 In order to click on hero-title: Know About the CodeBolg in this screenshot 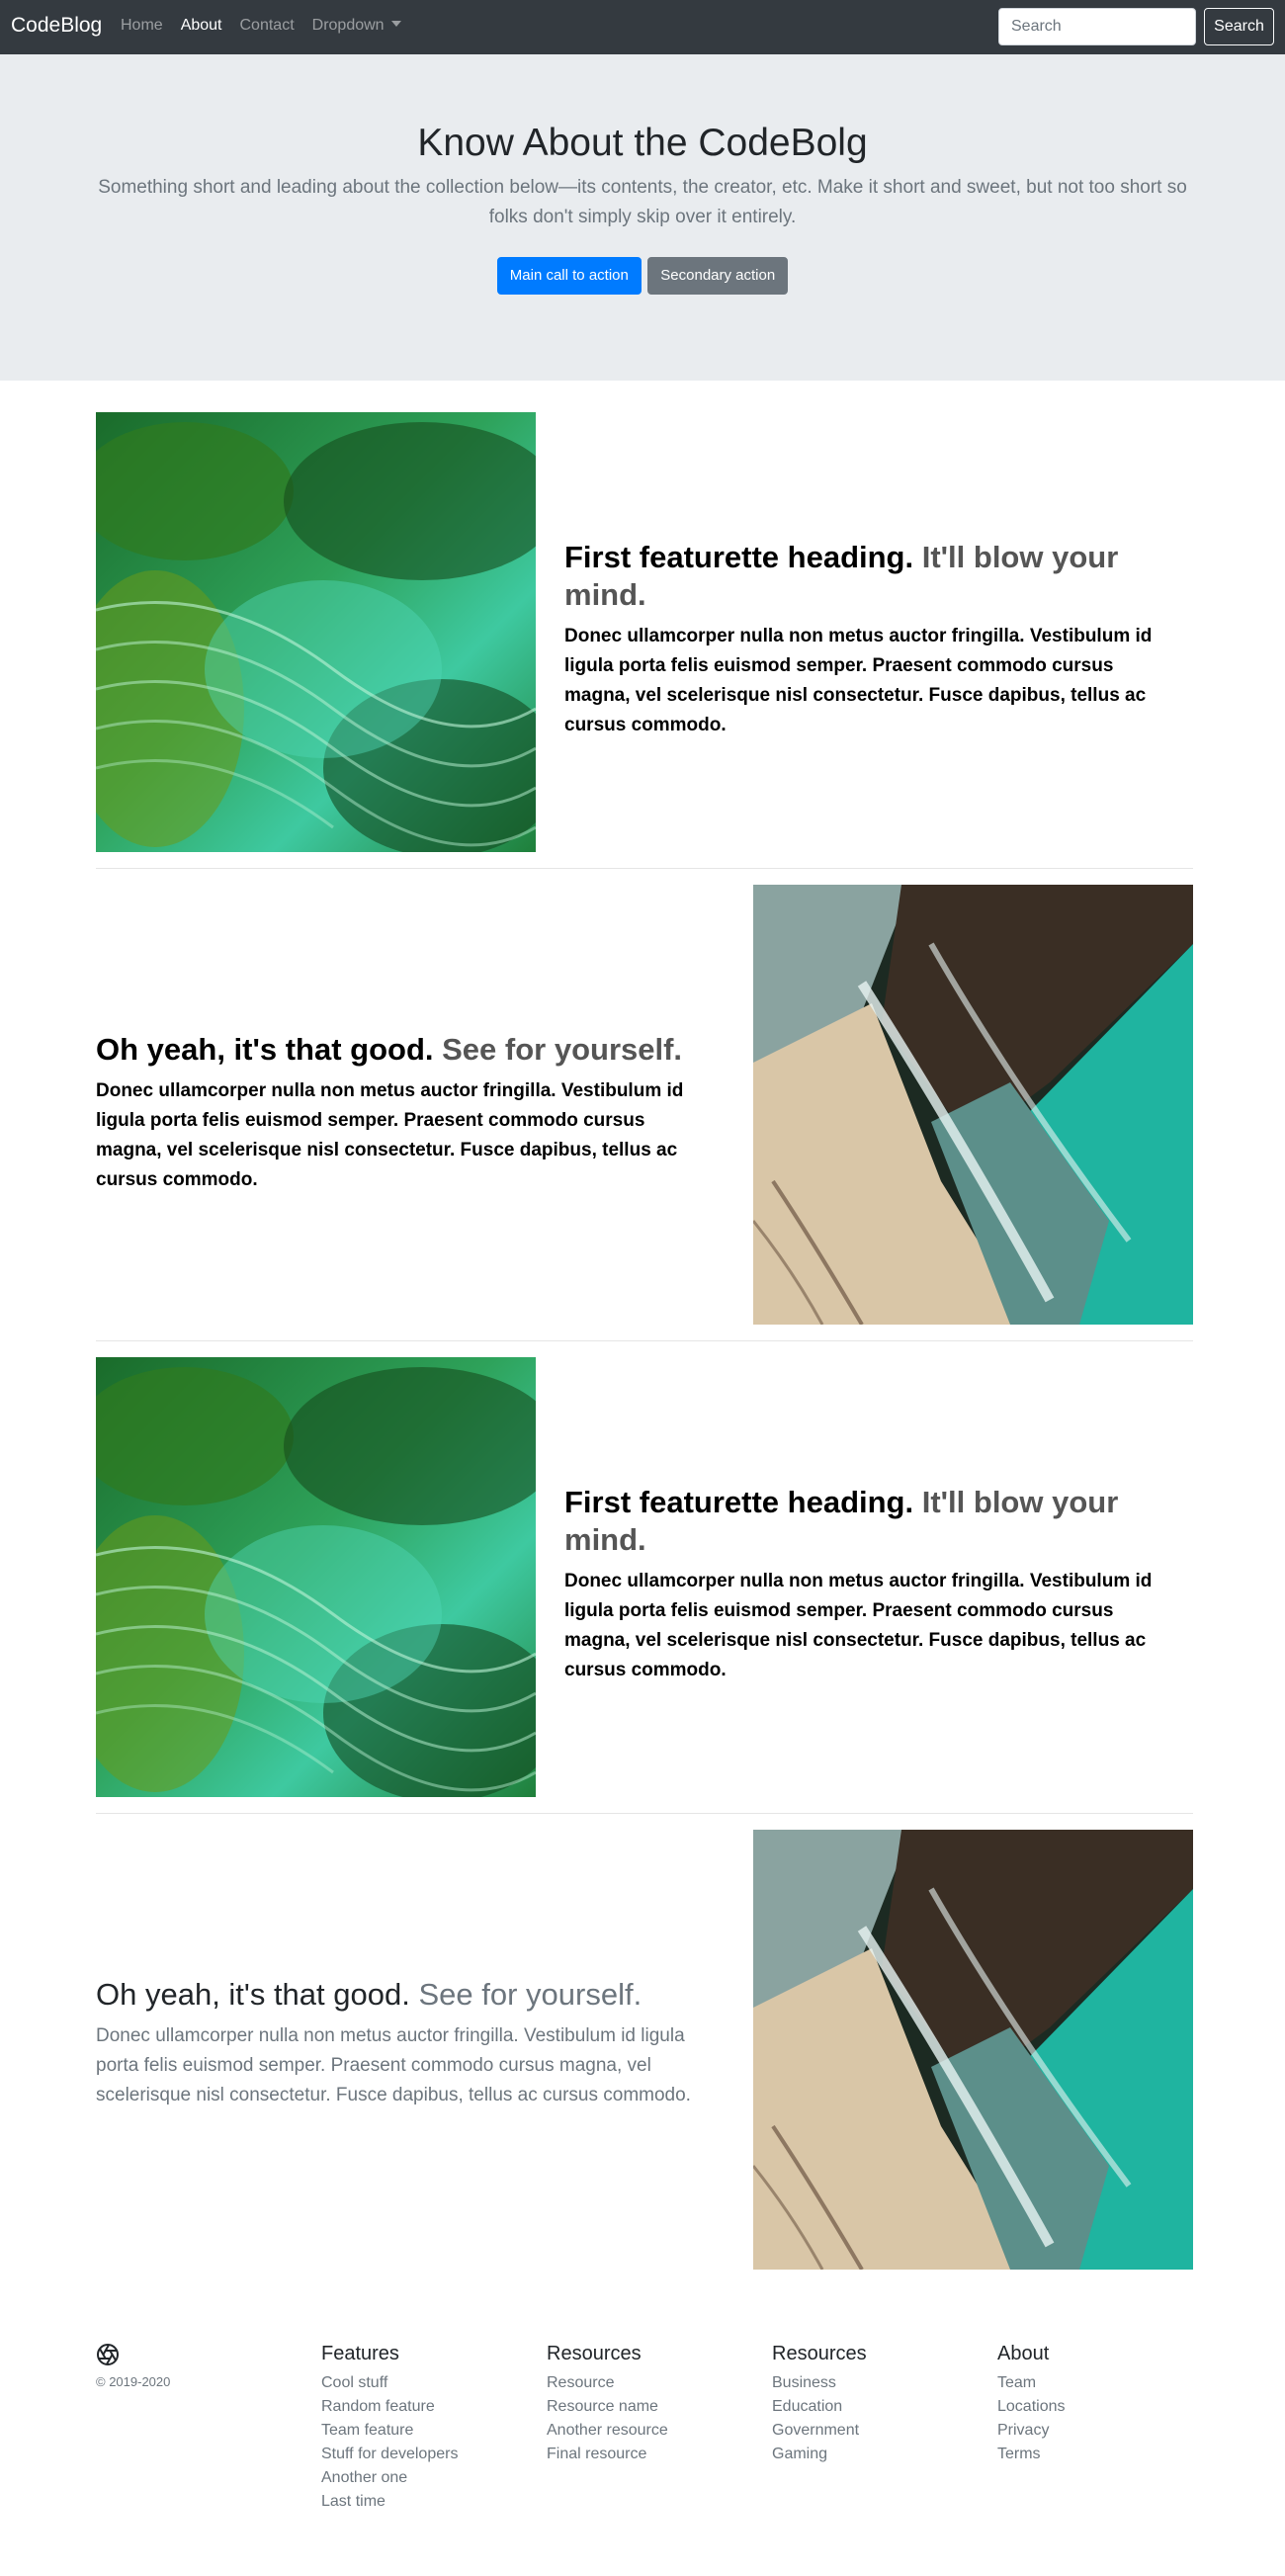, I will do `click(642, 143)`.